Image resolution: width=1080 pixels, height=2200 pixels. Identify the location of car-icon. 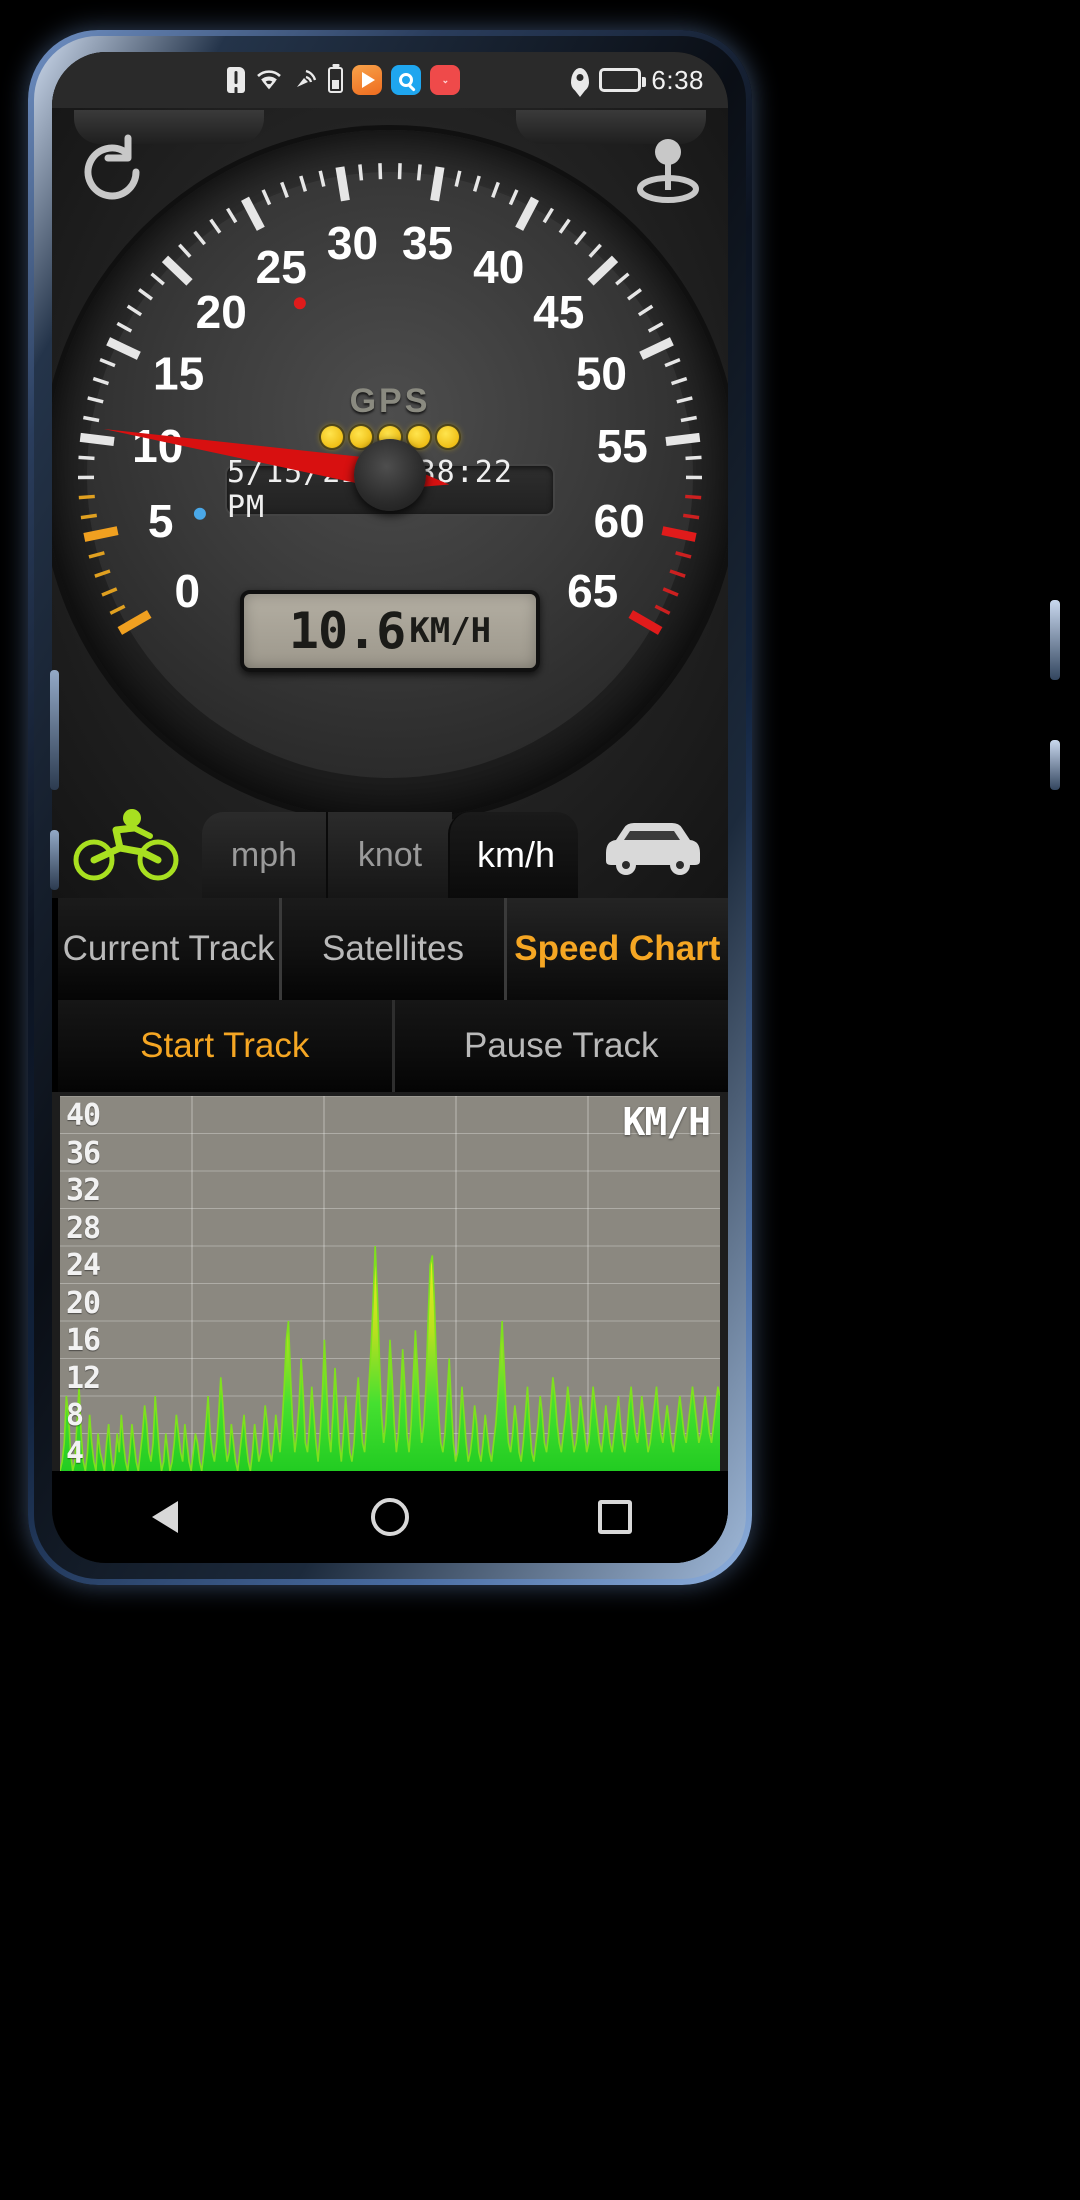
(653, 844).